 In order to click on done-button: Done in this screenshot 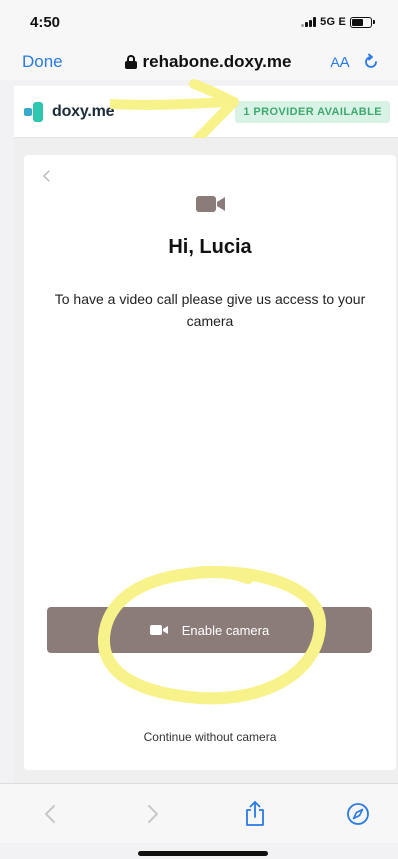, I will do `click(58, 62)`.